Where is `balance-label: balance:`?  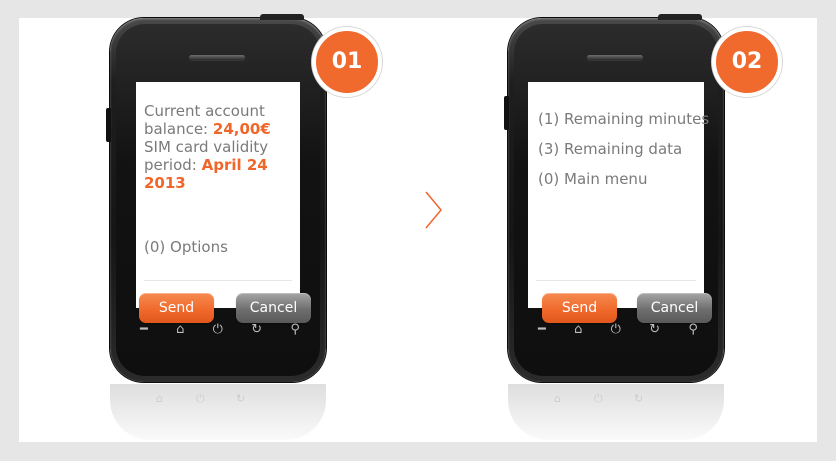
balance-label: balance: is located at coordinates (178, 129).